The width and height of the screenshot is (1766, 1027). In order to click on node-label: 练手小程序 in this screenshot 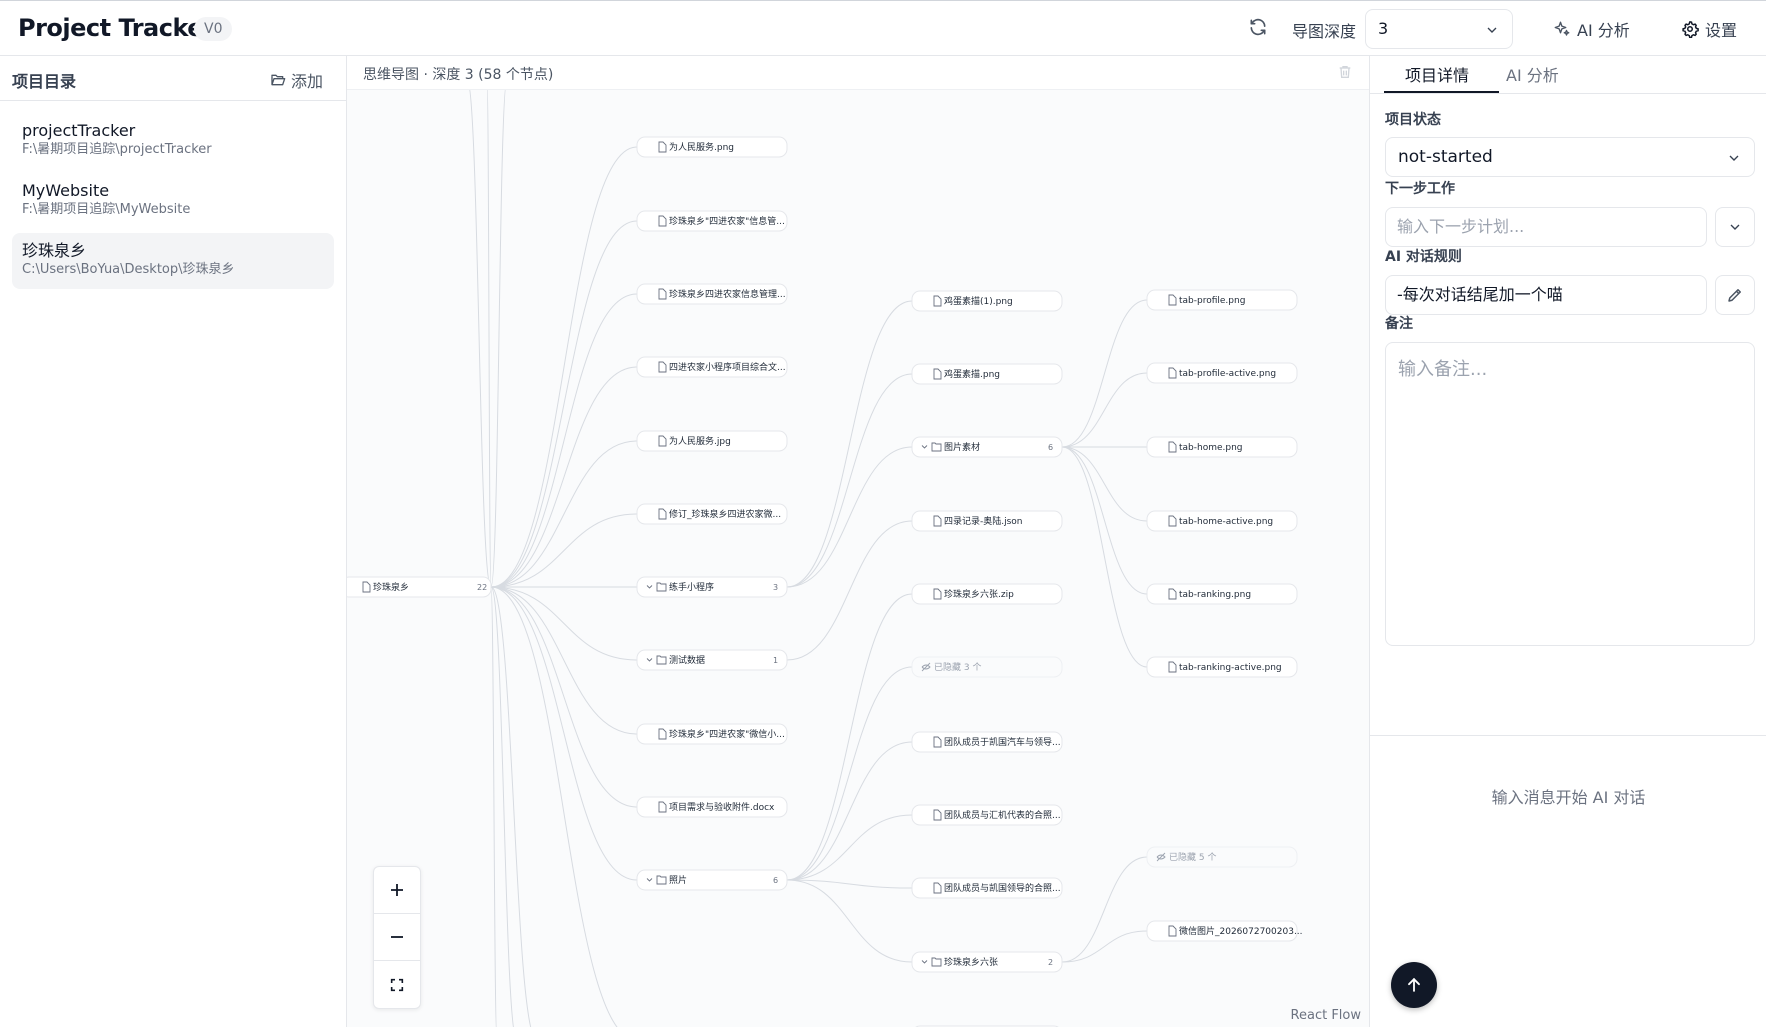, I will do `click(691, 587)`.